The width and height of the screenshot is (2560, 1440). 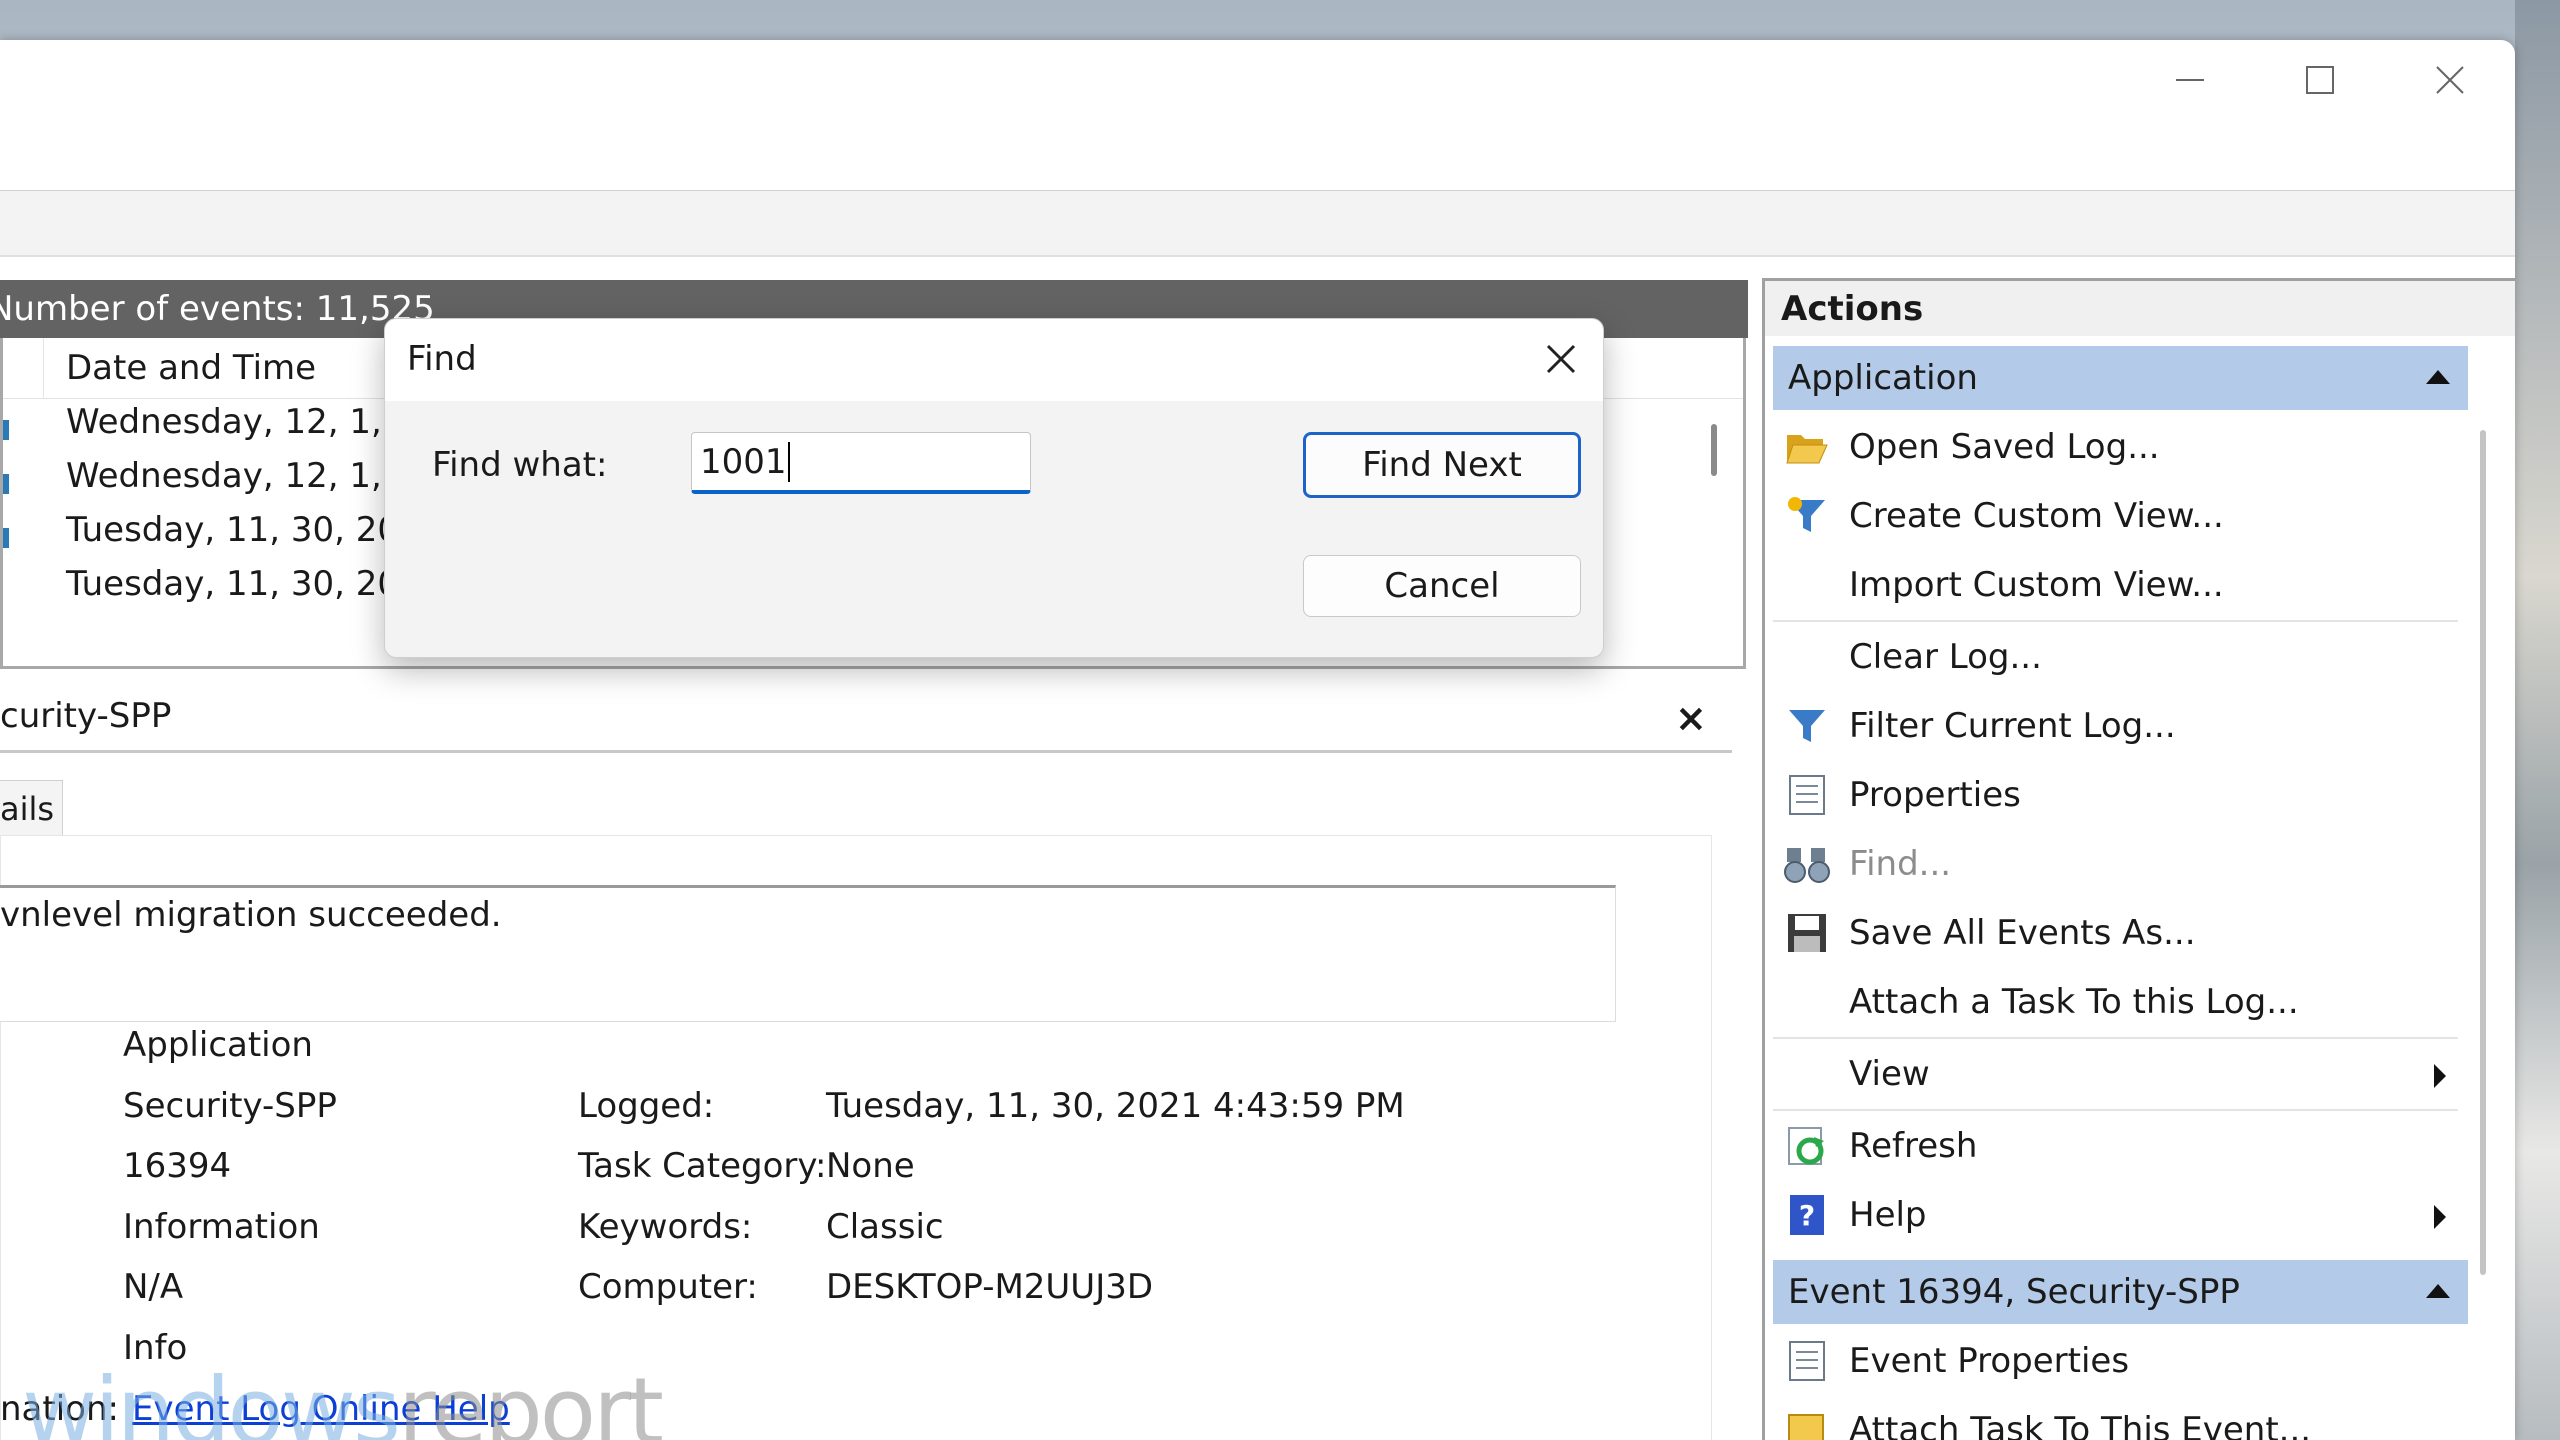 What do you see at coordinates (1691, 718) in the screenshot?
I see `detail-close-button: ×` at bounding box center [1691, 718].